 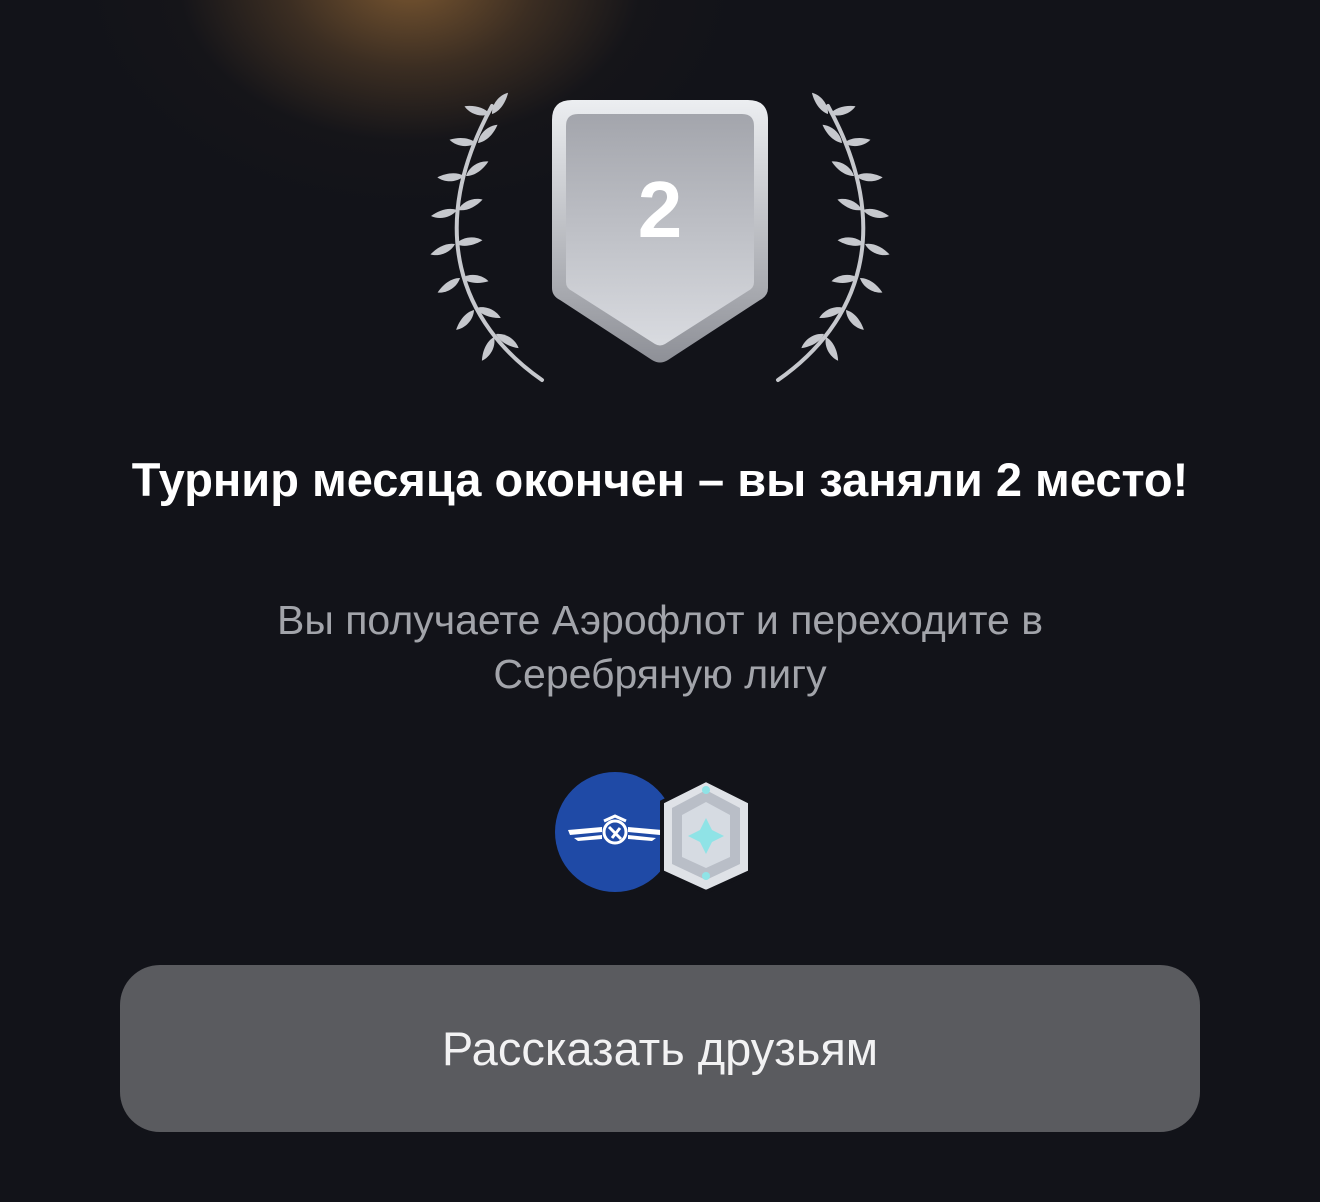 I want to click on rewards-row, so click(x=654, y=833).